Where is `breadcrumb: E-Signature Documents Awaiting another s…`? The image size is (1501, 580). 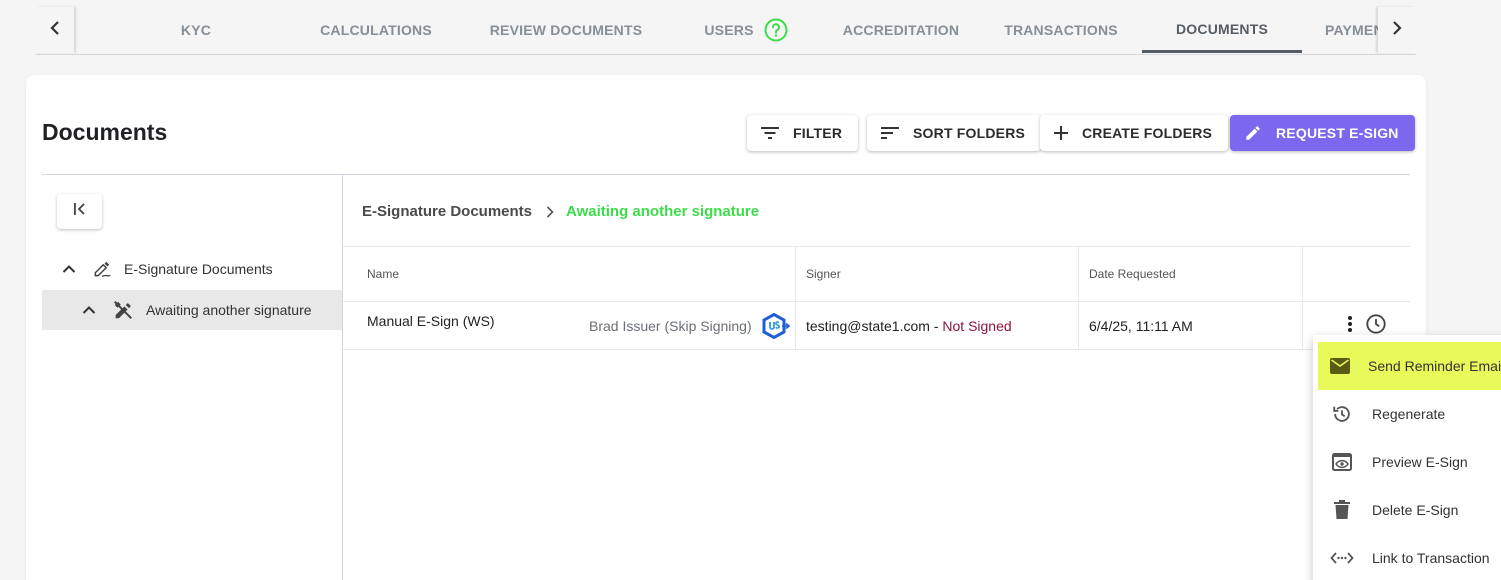
breadcrumb: E-Signature Documents Awaiting another s… is located at coordinates (560, 211).